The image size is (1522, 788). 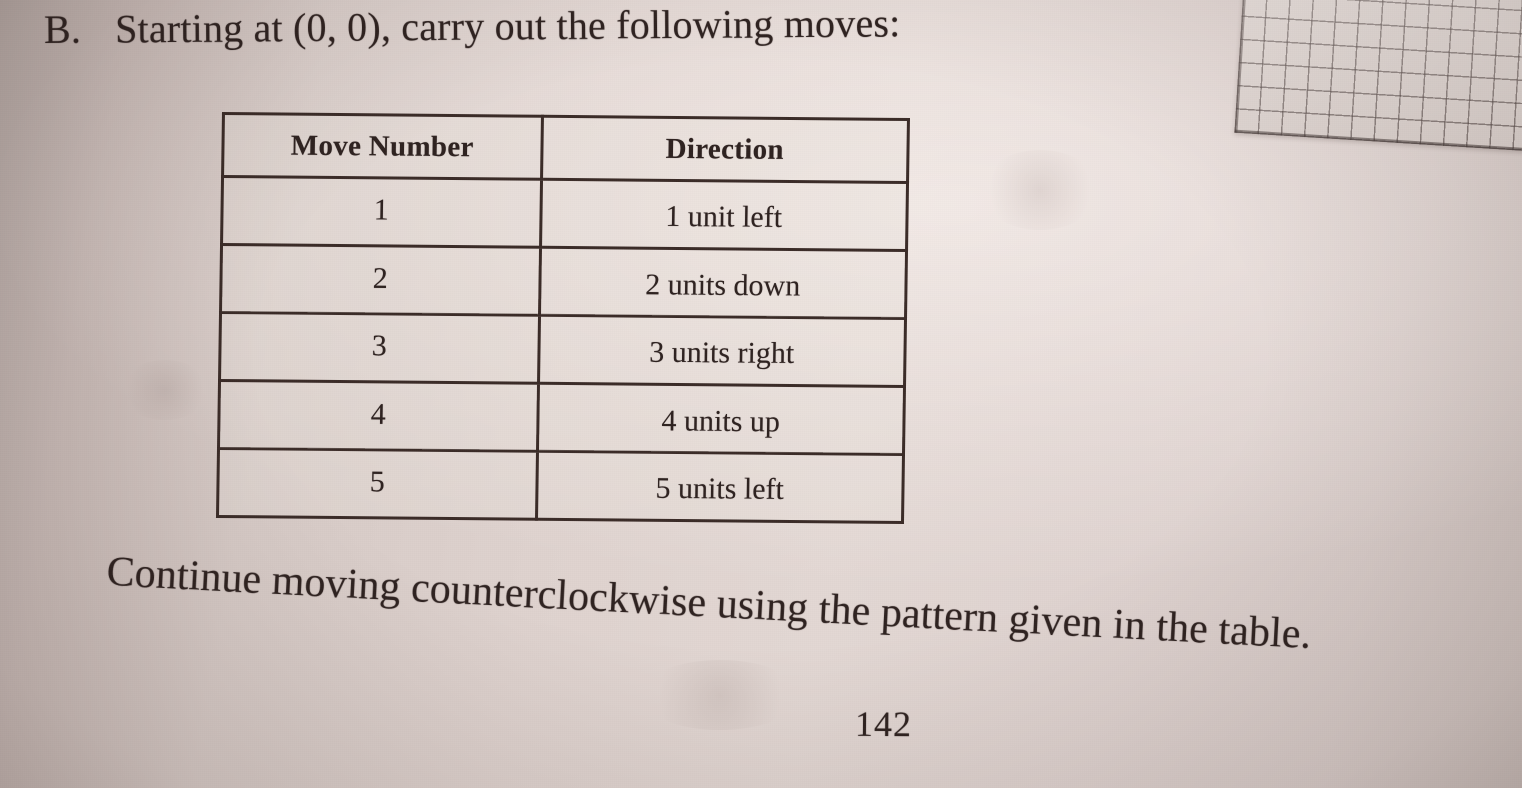 I want to click on cell-move-number: 3, so click(x=379, y=348).